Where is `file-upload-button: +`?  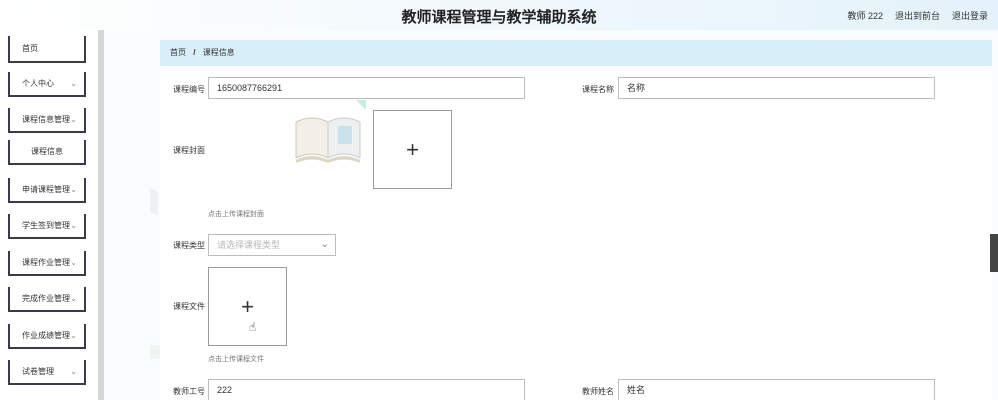 file-upload-button: + is located at coordinates (247, 306).